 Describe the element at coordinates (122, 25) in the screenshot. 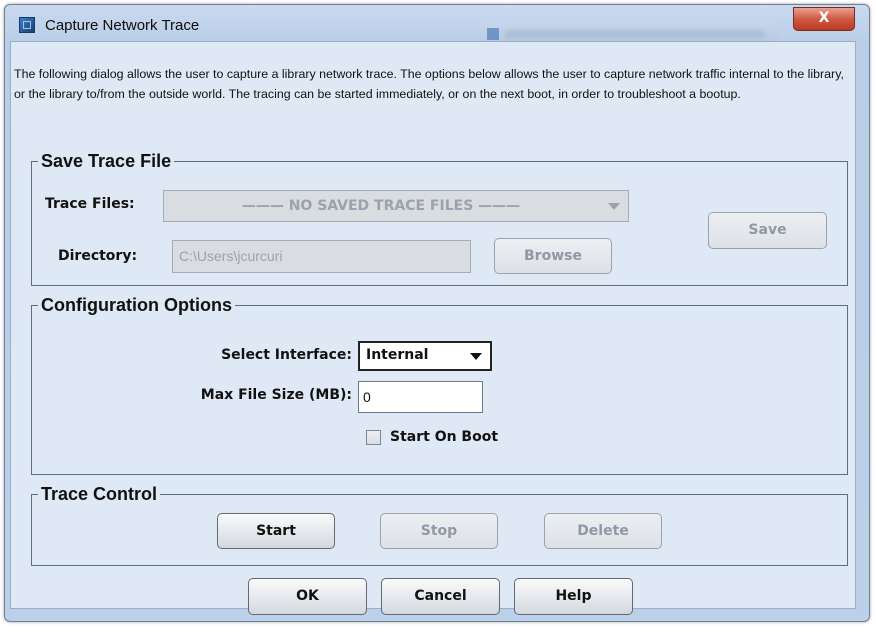

I see `window-title: Capture Network Trace` at that location.